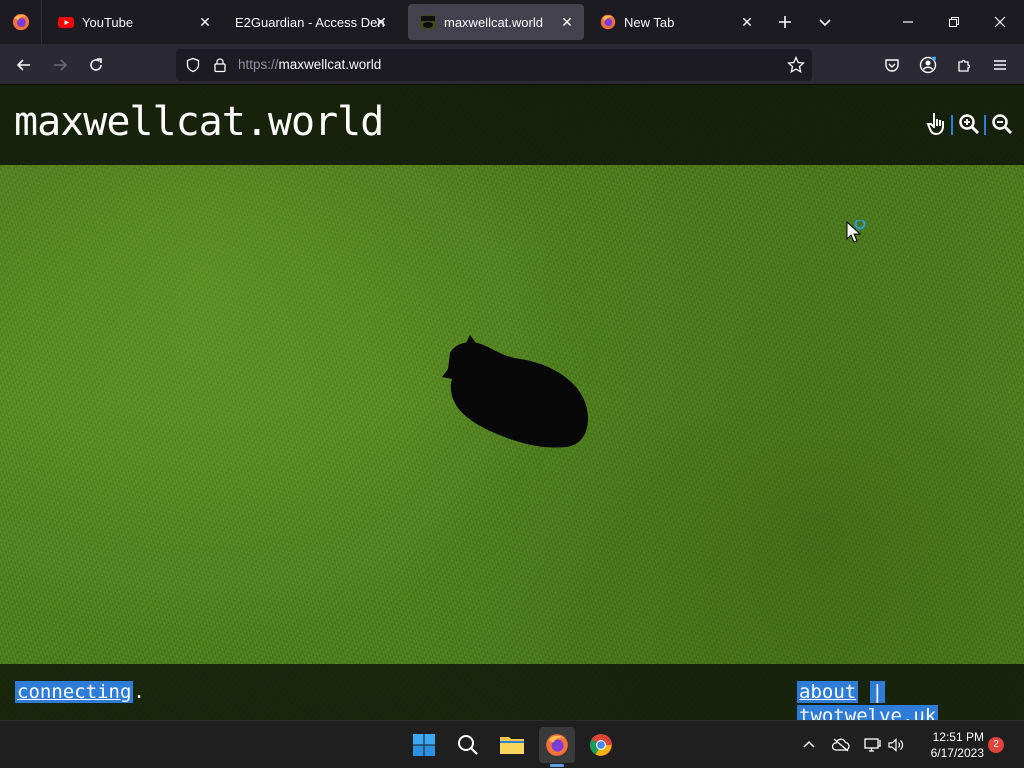 Image resolution: width=1024 pixels, height=768 pixels. What do you see at coordinates (868, 712) in the screenshot?
I see `twotwelve-link: twotwelve.uk` at bounding box center [868, 712].